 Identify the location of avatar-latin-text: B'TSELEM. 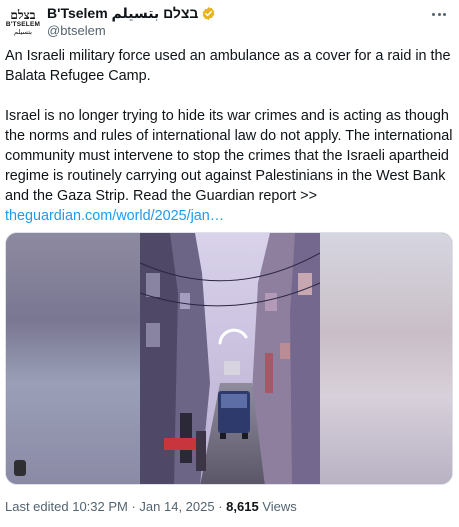
(23, 24).